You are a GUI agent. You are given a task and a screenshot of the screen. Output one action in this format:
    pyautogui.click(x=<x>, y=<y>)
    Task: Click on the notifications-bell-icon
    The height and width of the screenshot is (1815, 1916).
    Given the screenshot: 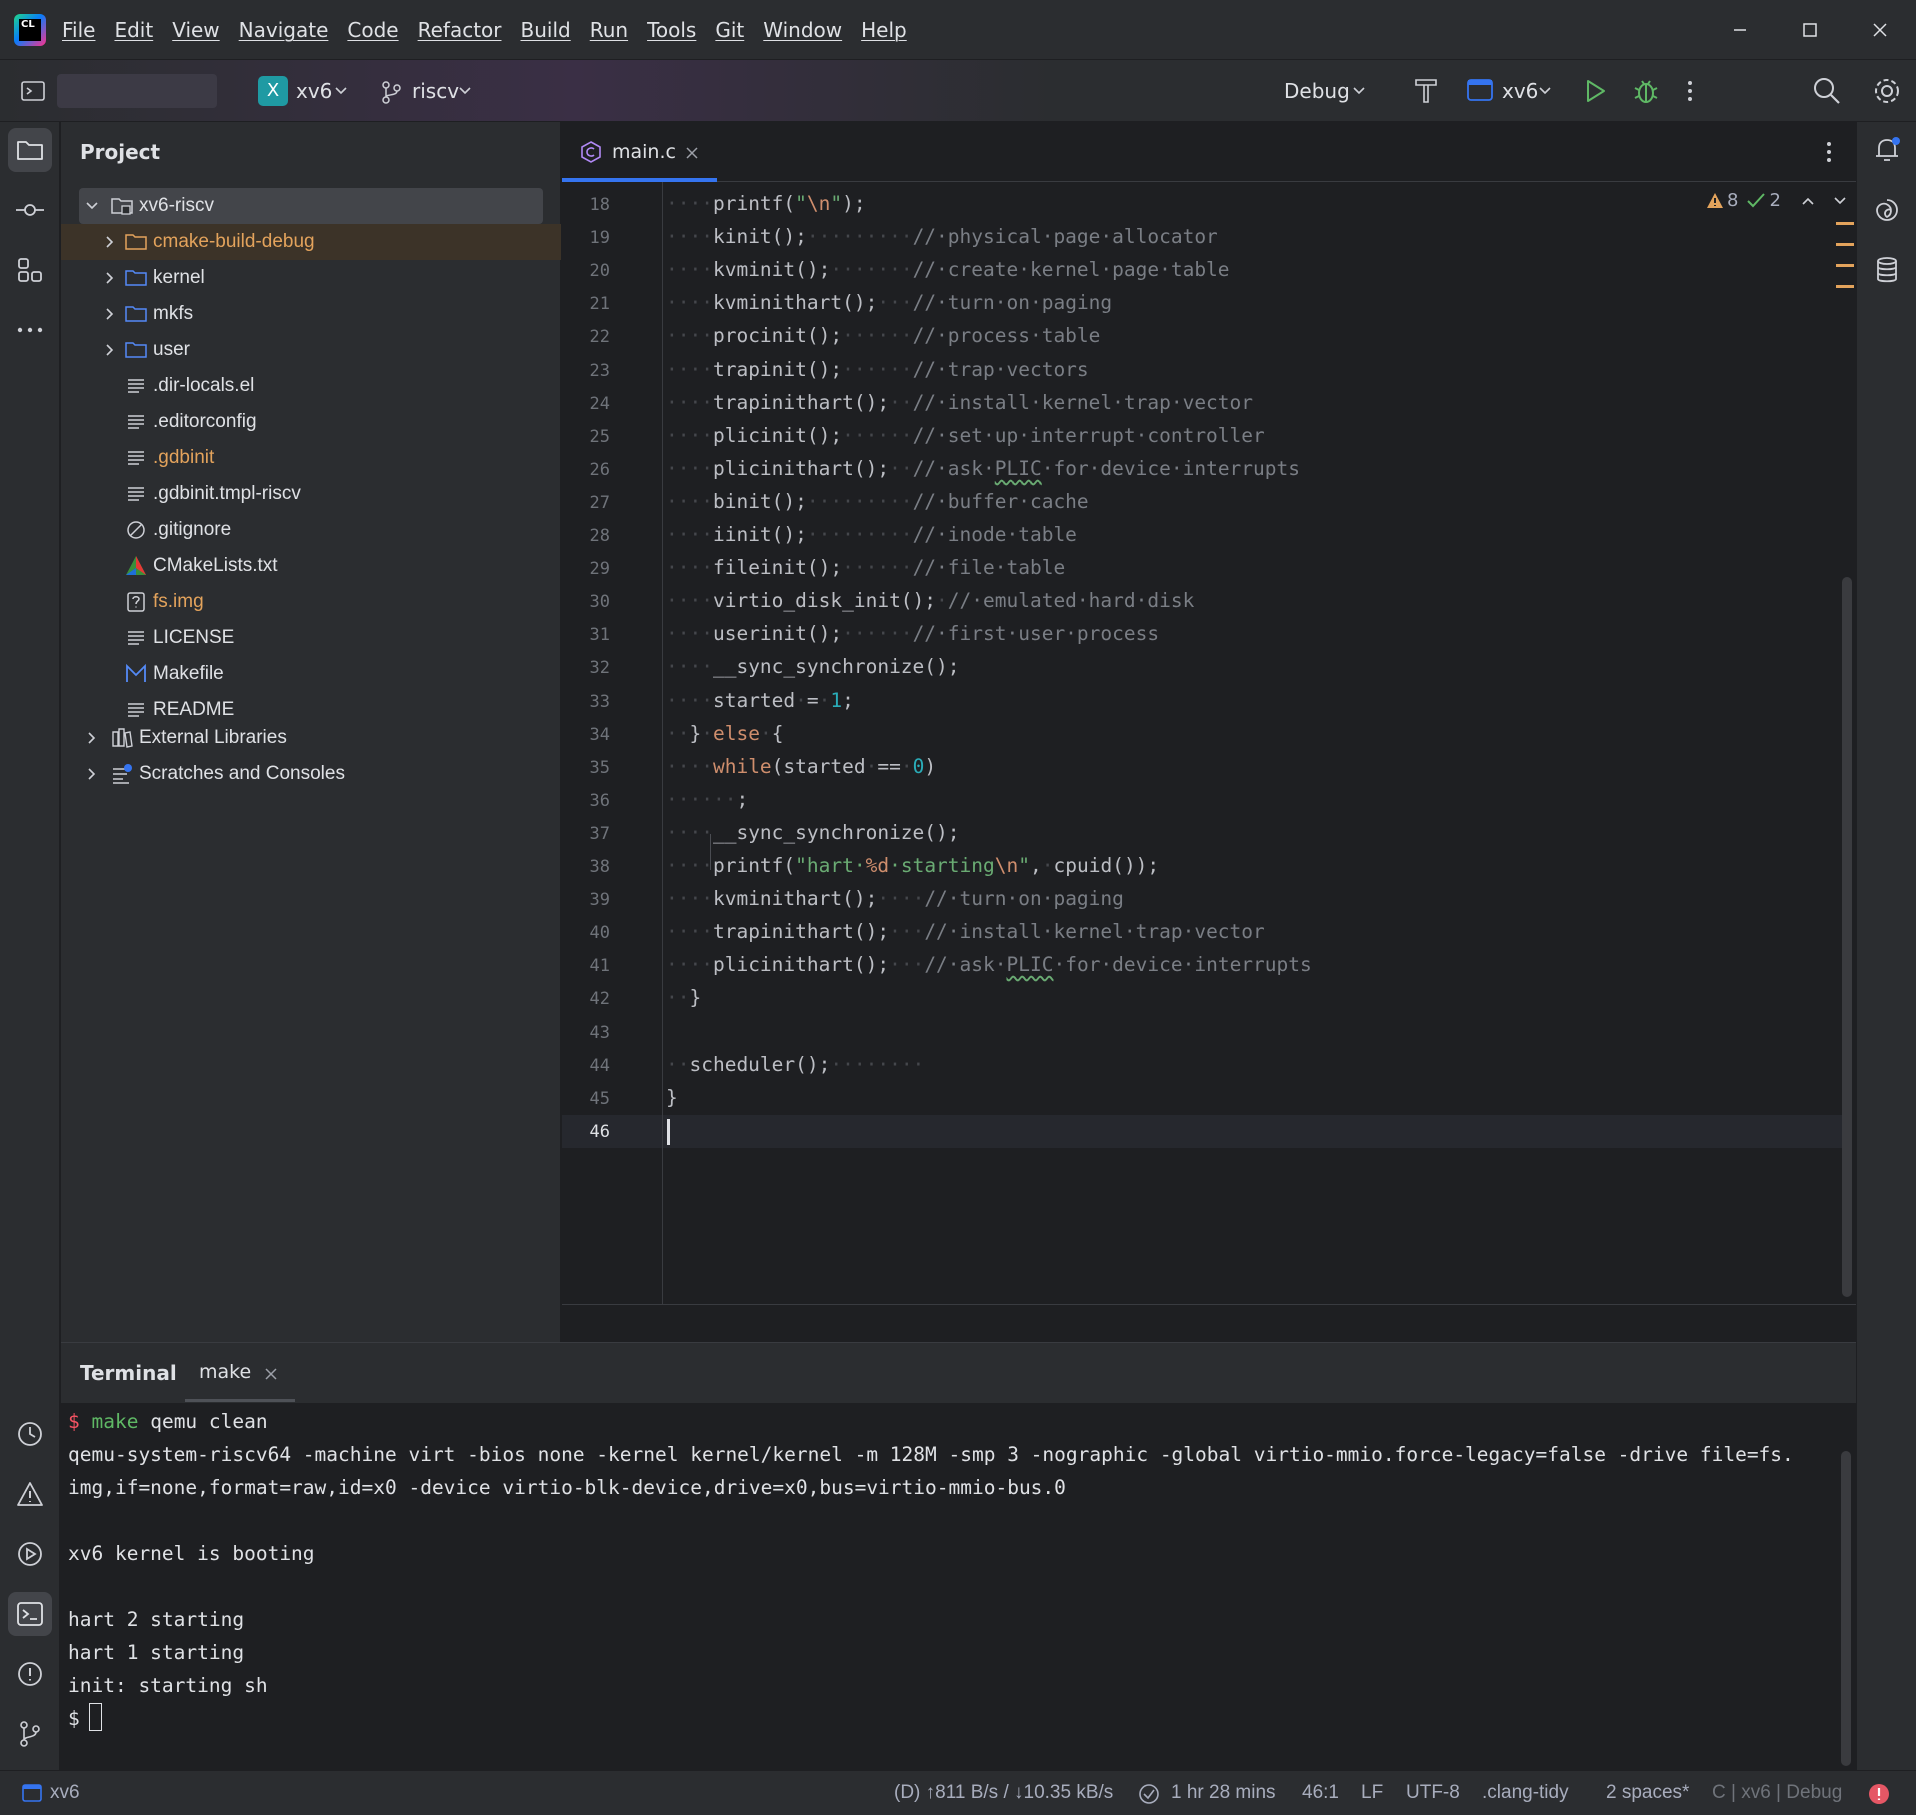 What is the action you would take?
    pyautogui.click(x=1887, y=150)
    